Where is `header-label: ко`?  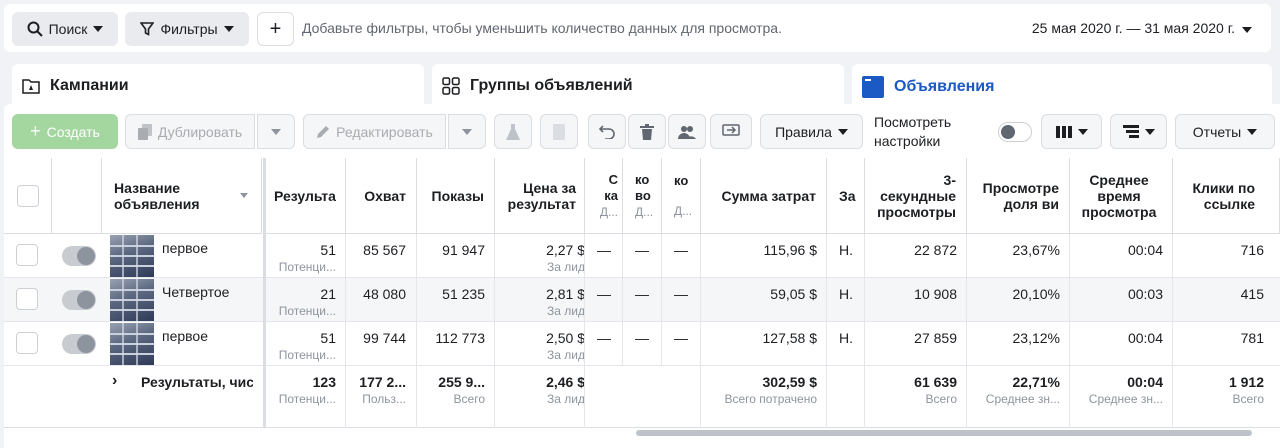 header-label: ко is located at coordinates (681, 180).